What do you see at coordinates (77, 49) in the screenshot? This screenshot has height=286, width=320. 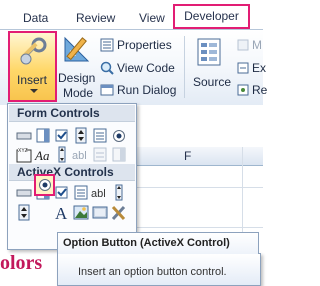 I see `design-mode-icon` at bounding box center [77, 49].